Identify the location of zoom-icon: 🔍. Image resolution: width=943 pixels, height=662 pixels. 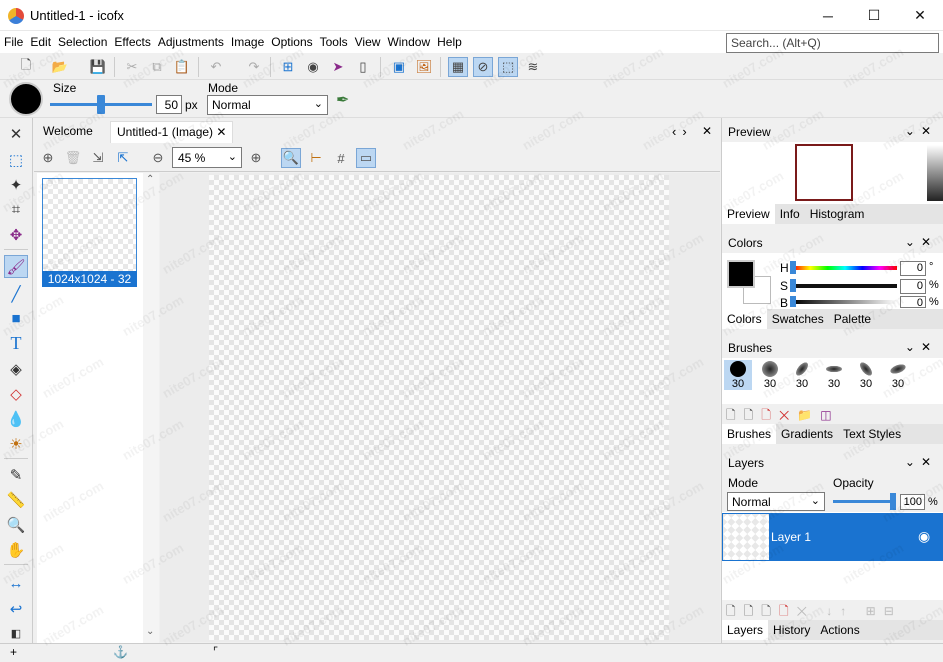
(16, 524).